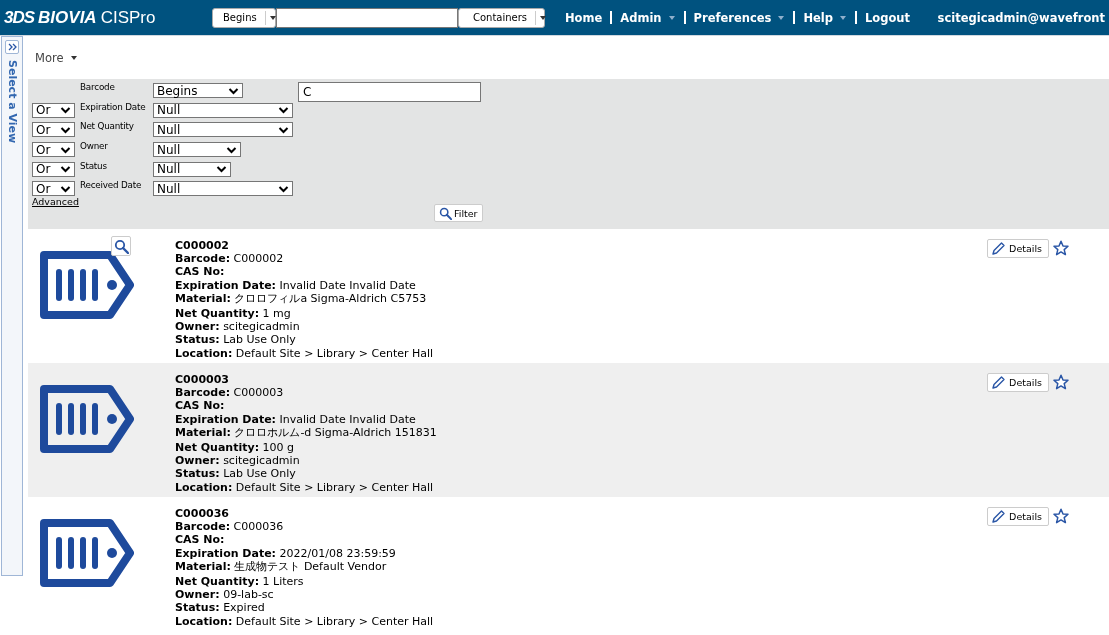 The width and height of the screenshot is (1109, 635). What do you see at coordinates (233, 314) in the screenshot?
I see `field-text: Net Quantity: 1 mg` at bounding box center [233, 314].